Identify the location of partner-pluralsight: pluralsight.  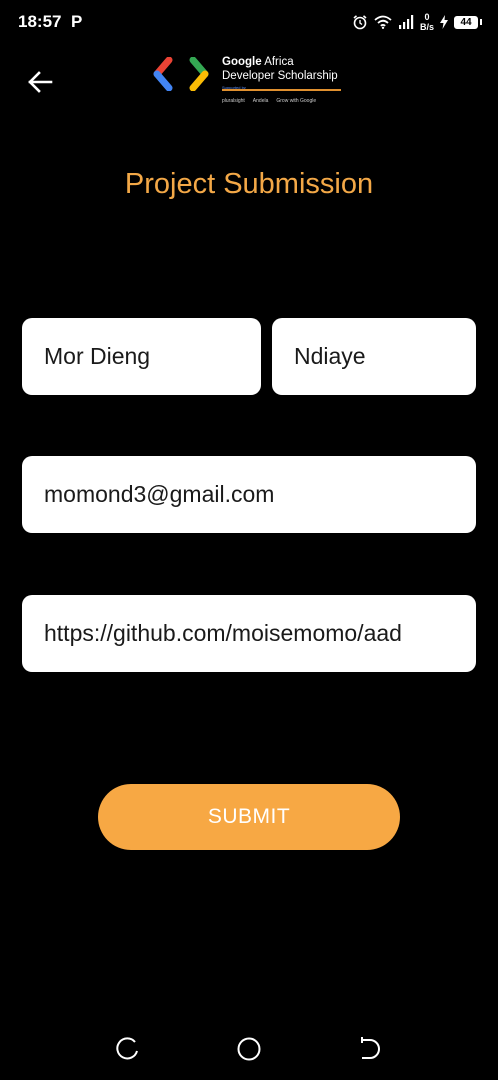
(233, 101).